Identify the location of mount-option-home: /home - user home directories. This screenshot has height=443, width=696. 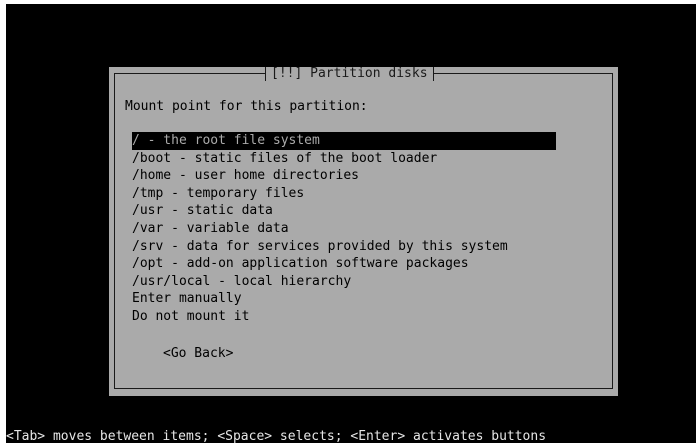
(344, 176).